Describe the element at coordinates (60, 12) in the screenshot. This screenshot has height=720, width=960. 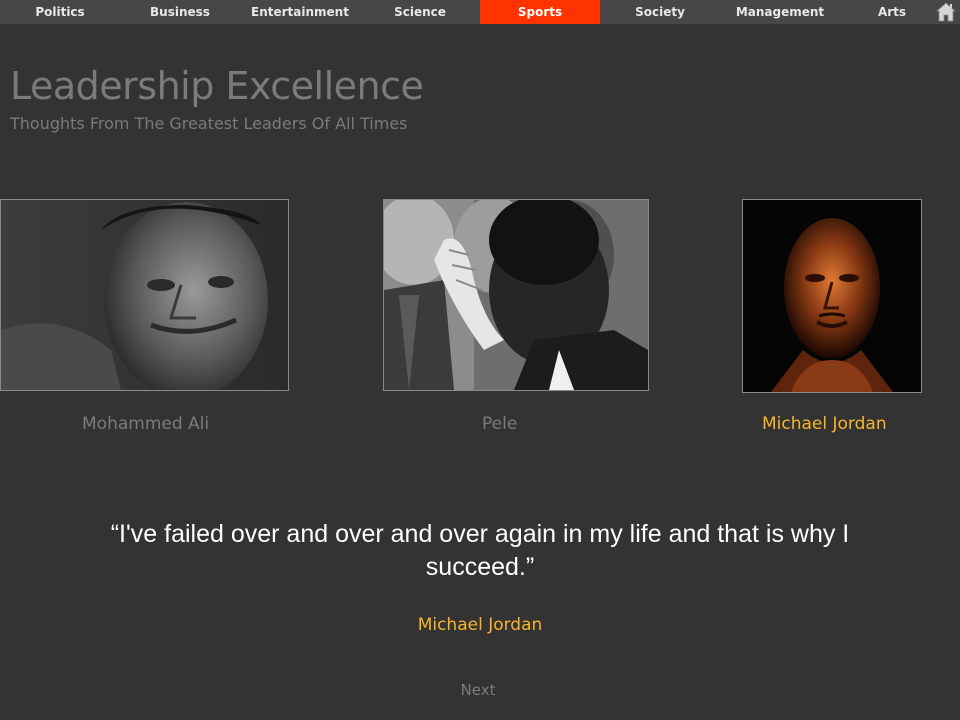
I see `nav-item-politics: Politics` at that location.